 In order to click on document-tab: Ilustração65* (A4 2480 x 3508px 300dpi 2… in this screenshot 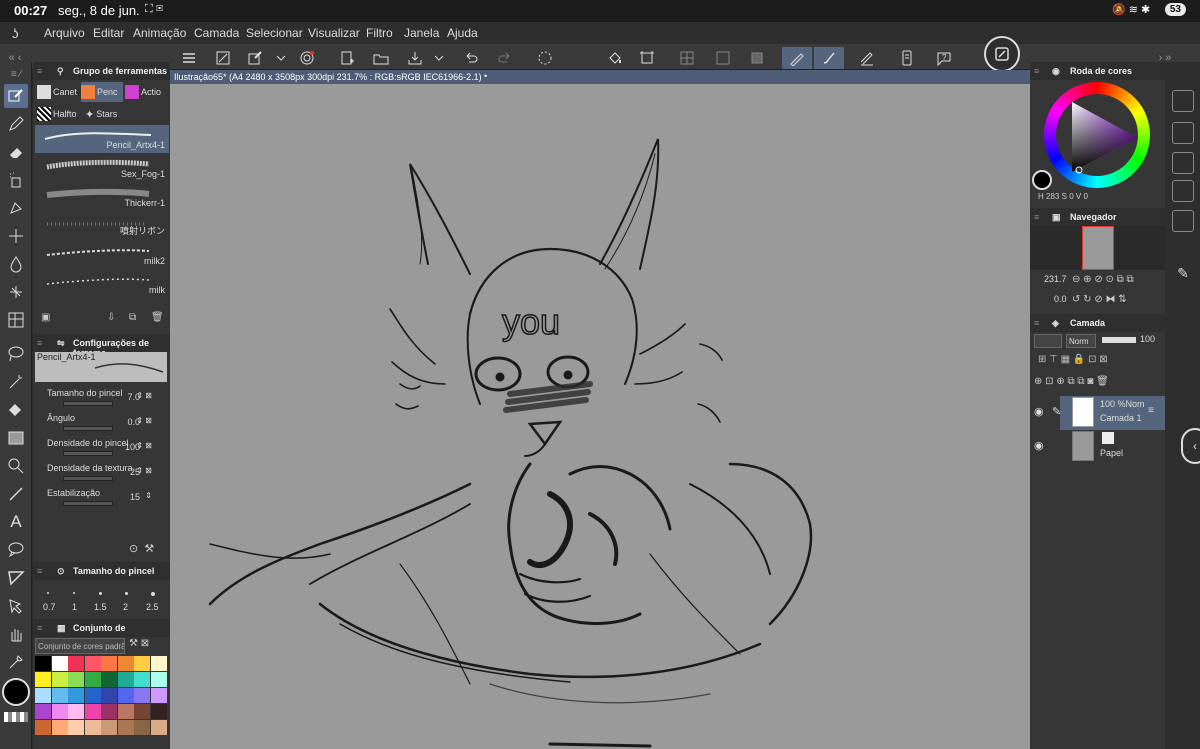, I will do `click(600, 77)`.